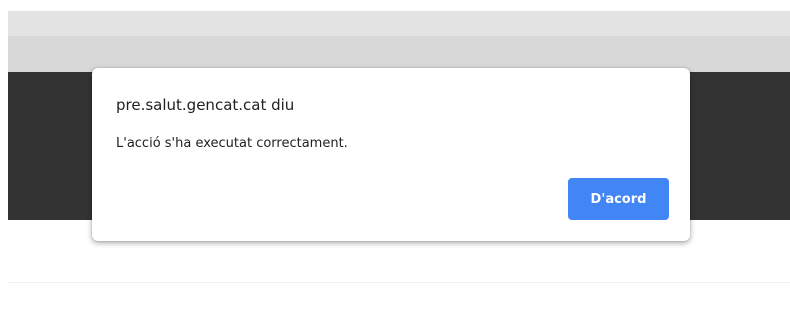  What do you see at coordinates (205, 105) in the screenshot?
I see `dialog-title: pre.salut.gencat.cat diu` at bounding box center [205, 105].